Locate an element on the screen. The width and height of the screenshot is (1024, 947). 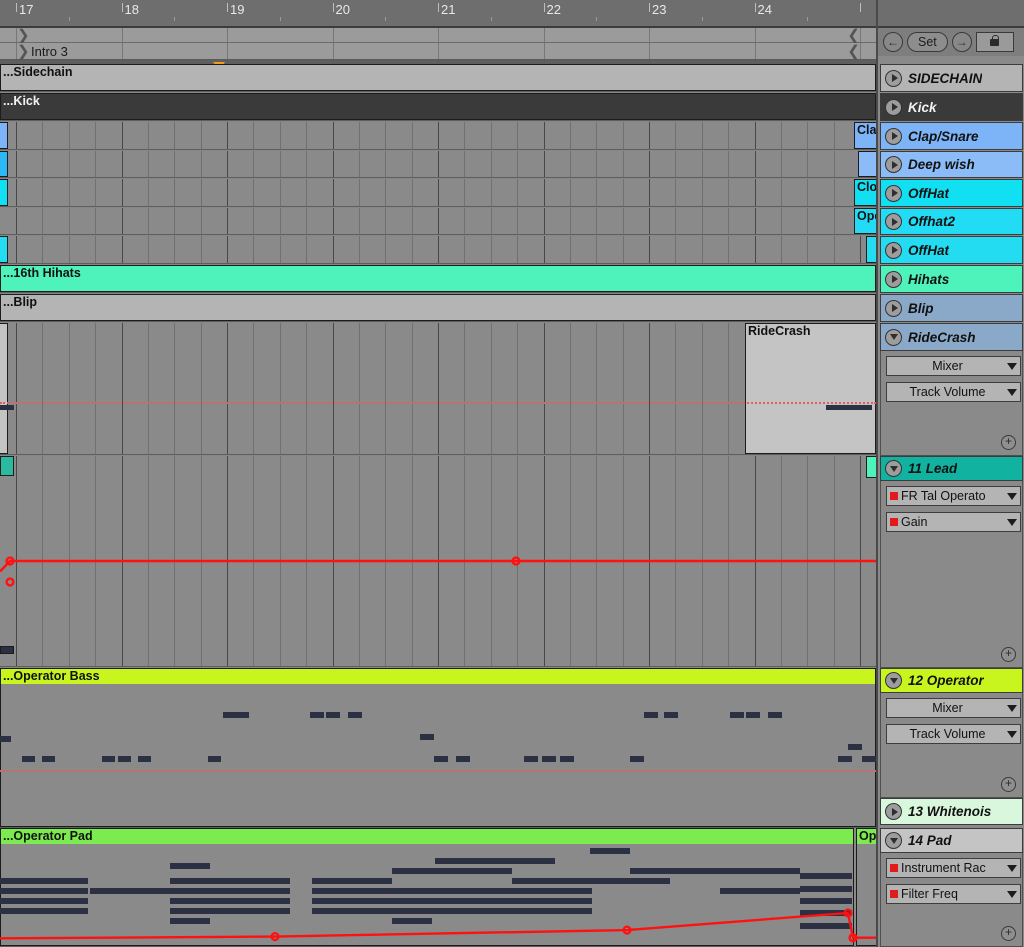
track-name: Kick is located at coordinates (922, 107).